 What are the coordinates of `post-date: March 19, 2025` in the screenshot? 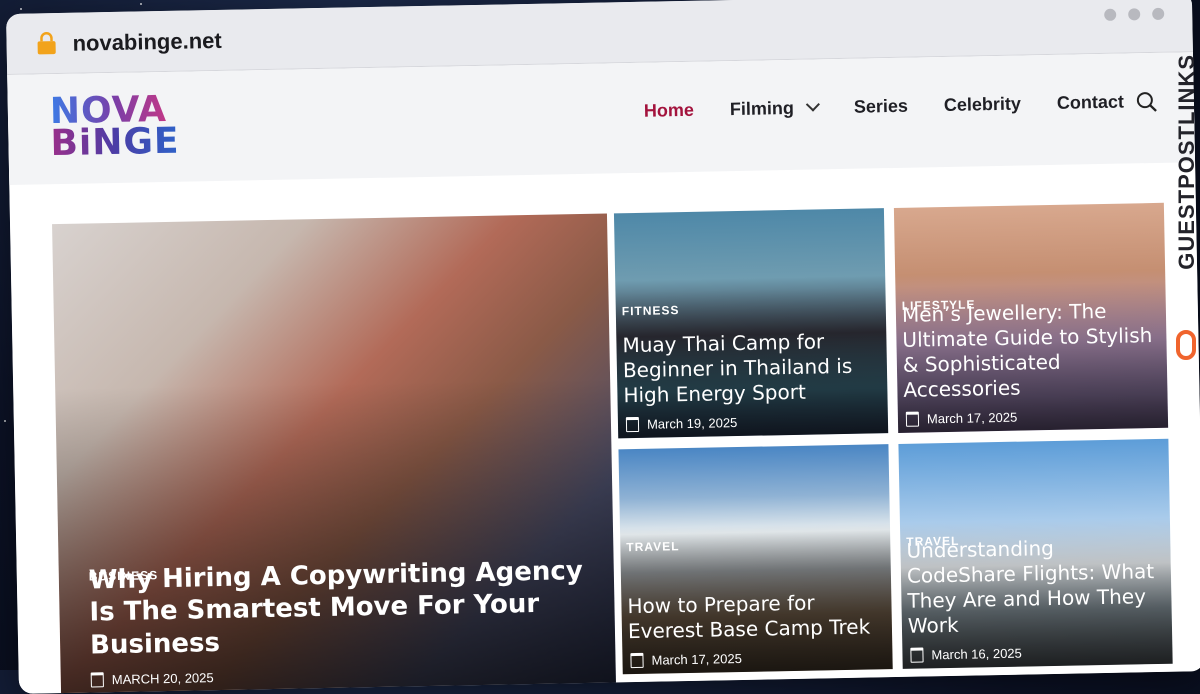 It's located at (681, 424).